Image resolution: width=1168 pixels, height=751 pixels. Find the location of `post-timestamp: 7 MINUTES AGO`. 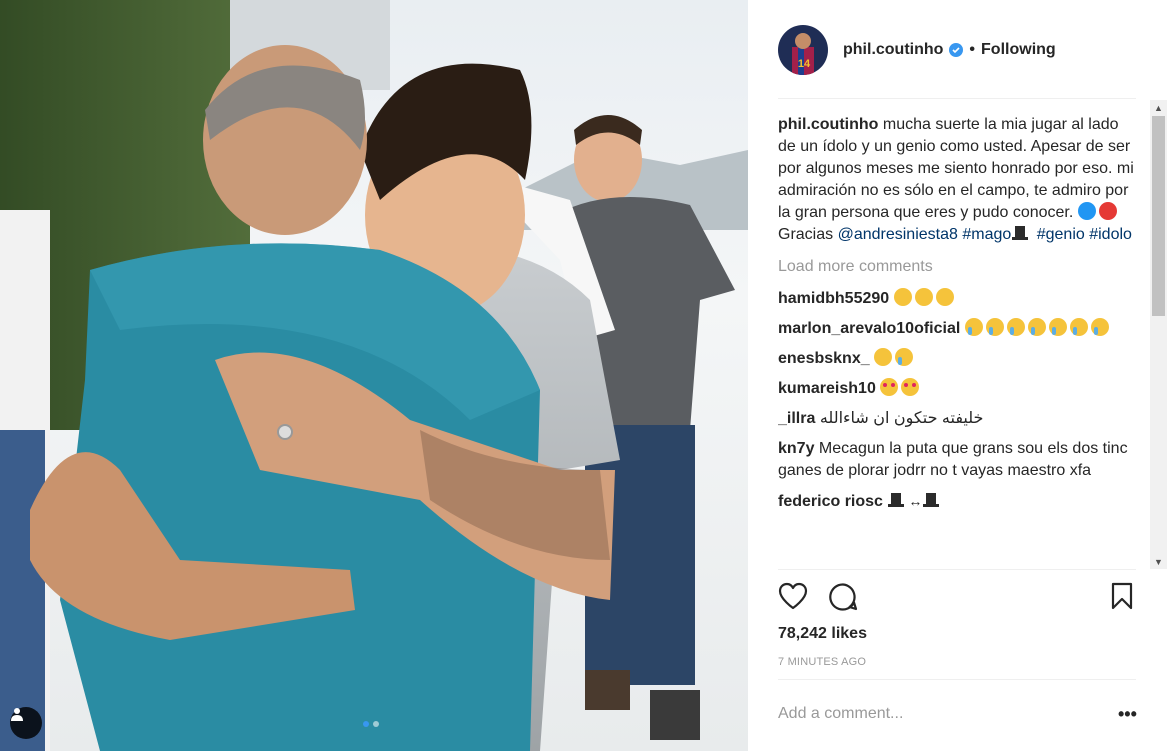

post-timestamp: 7 MINUTES AGO is located at coordinates (822, 662).